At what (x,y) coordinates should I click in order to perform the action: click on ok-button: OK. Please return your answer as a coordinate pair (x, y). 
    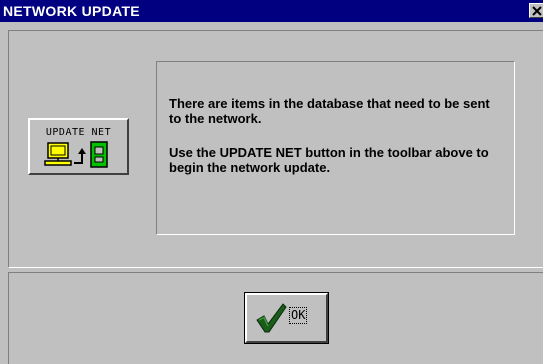
    Looking at the image, I should click on (286, 318).